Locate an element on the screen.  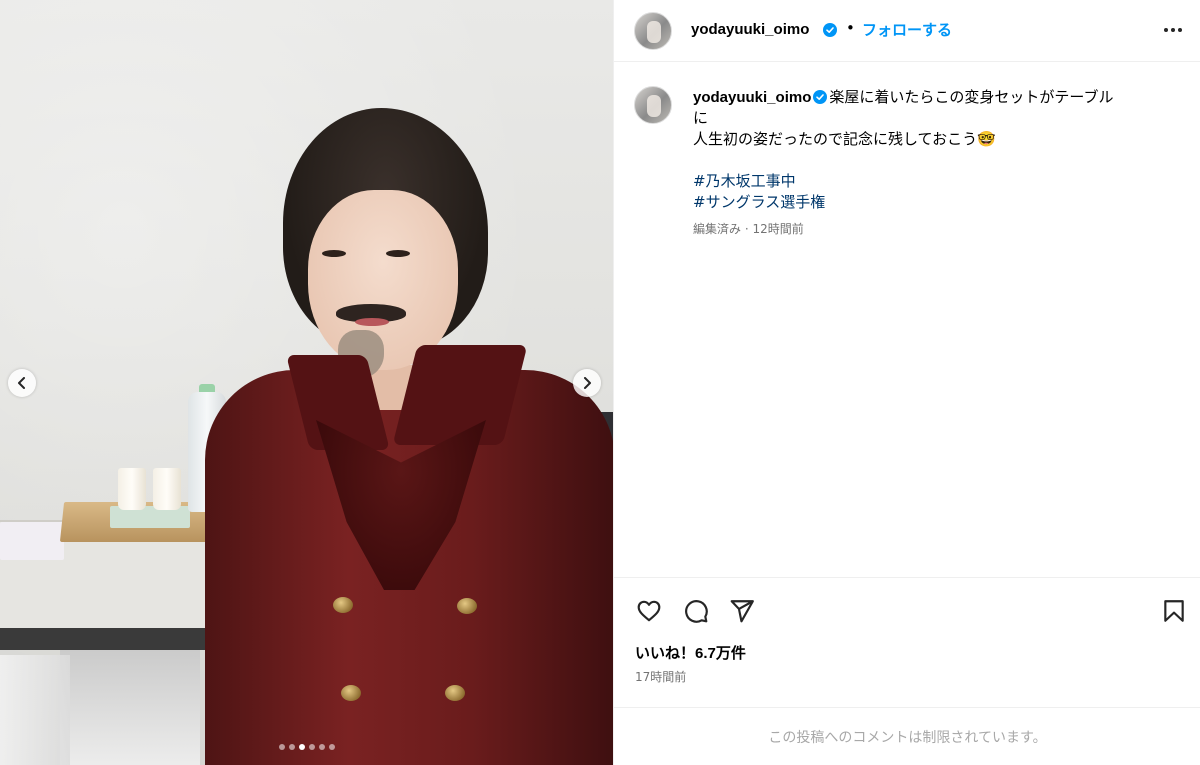
like-button is located at coordinates (649, 611).